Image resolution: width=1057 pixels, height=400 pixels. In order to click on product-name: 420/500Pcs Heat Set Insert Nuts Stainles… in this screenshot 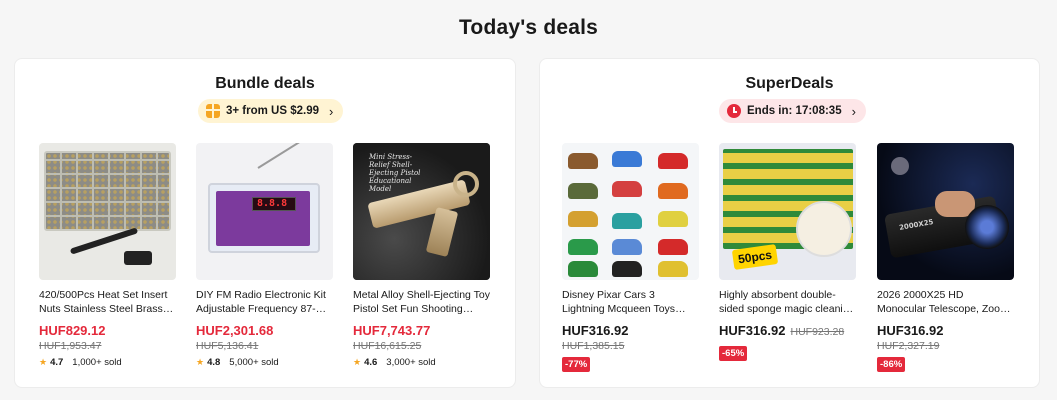, I will do `click(107, 302)`.